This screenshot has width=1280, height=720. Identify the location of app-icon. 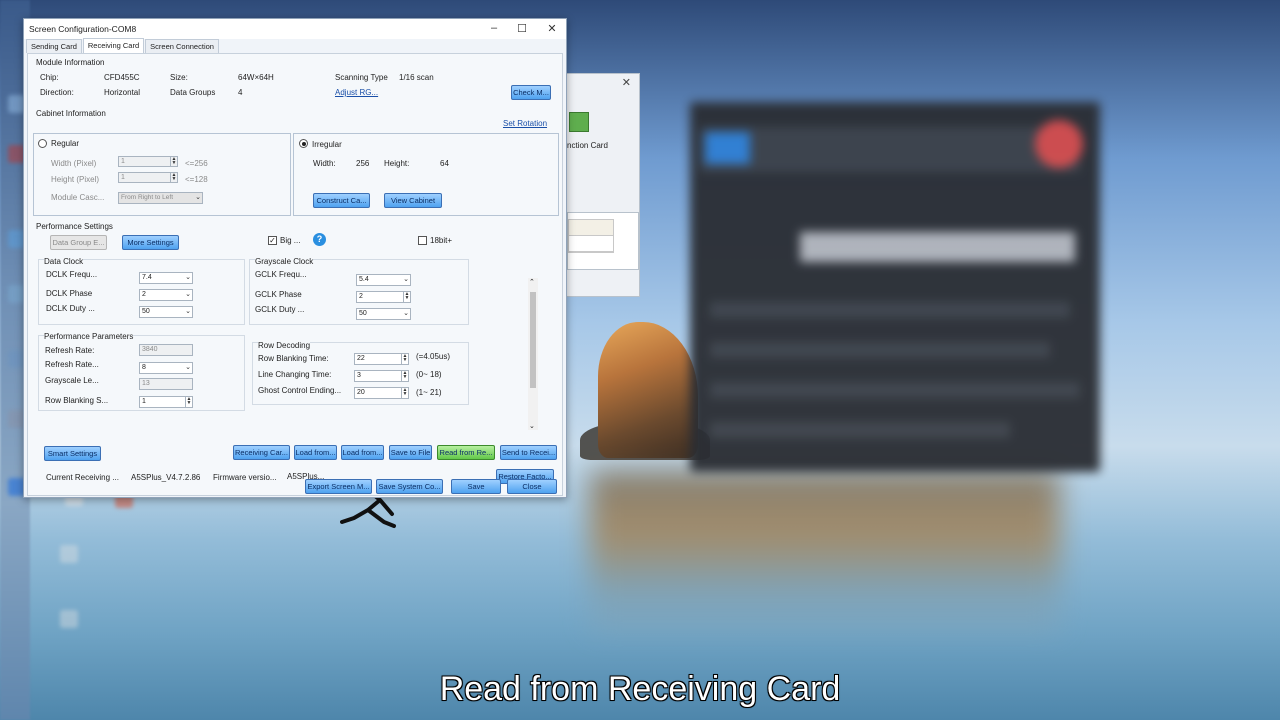
(579, 122).